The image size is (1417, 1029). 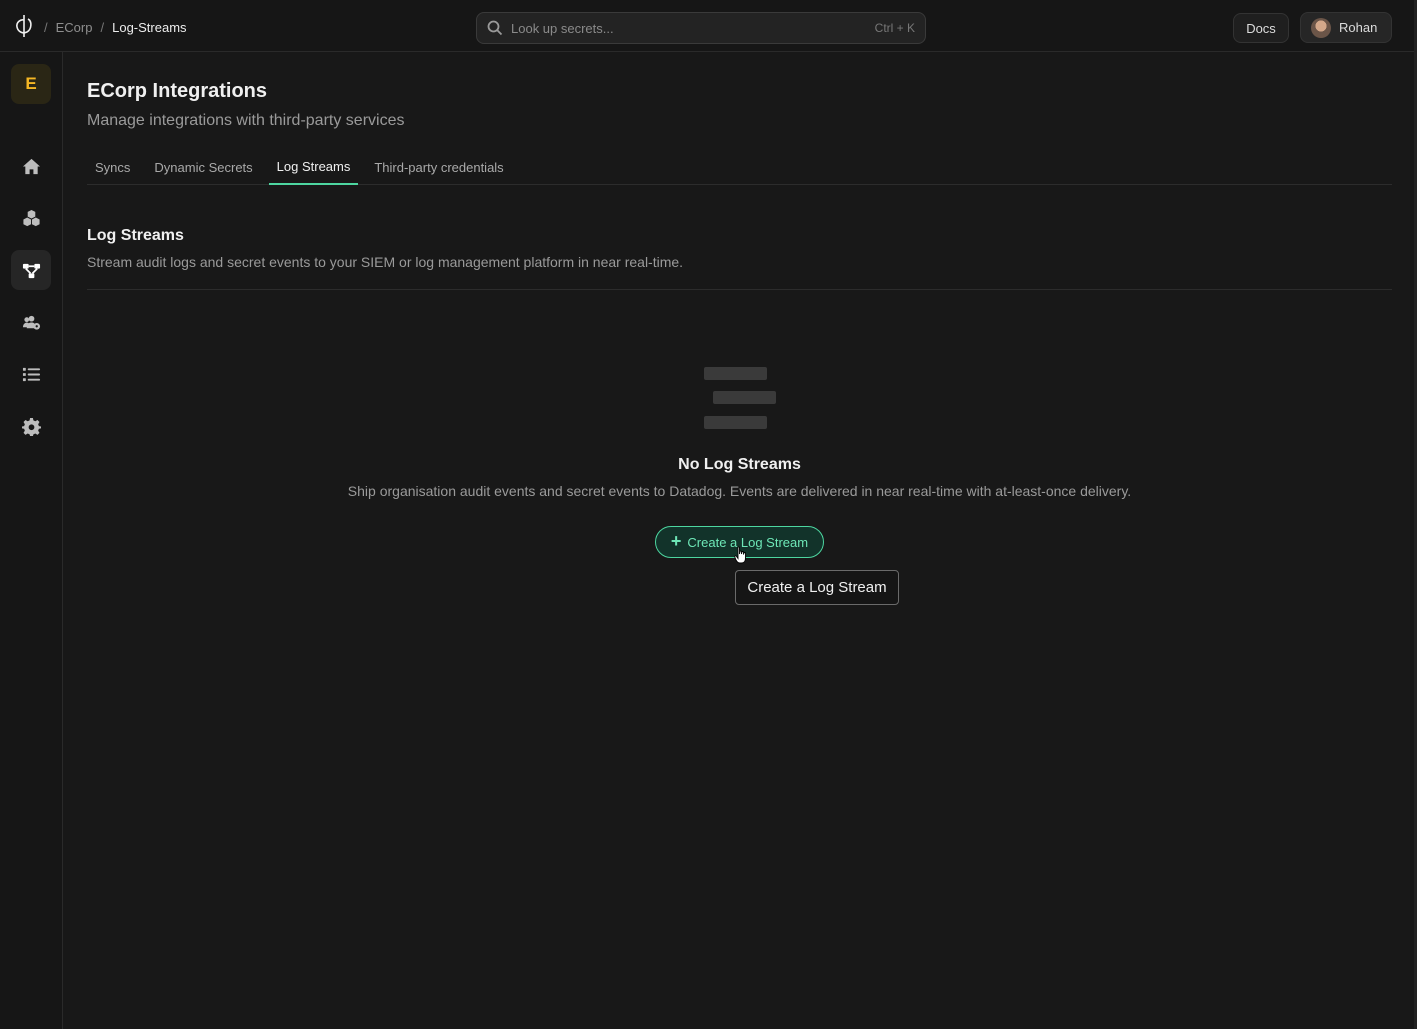 I want to click on sidebar-item-members, so click(x=31, y=322).